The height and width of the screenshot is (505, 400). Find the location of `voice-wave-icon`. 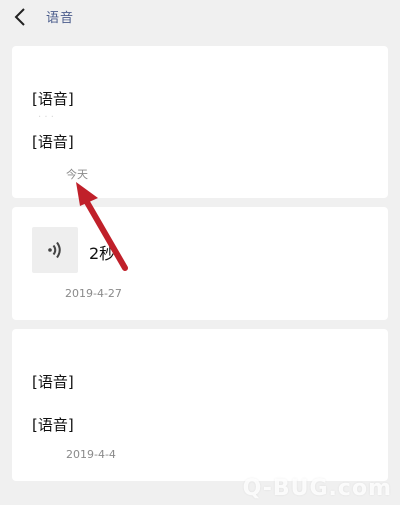

voice-wave-icon is located at coordinates (54, 250).